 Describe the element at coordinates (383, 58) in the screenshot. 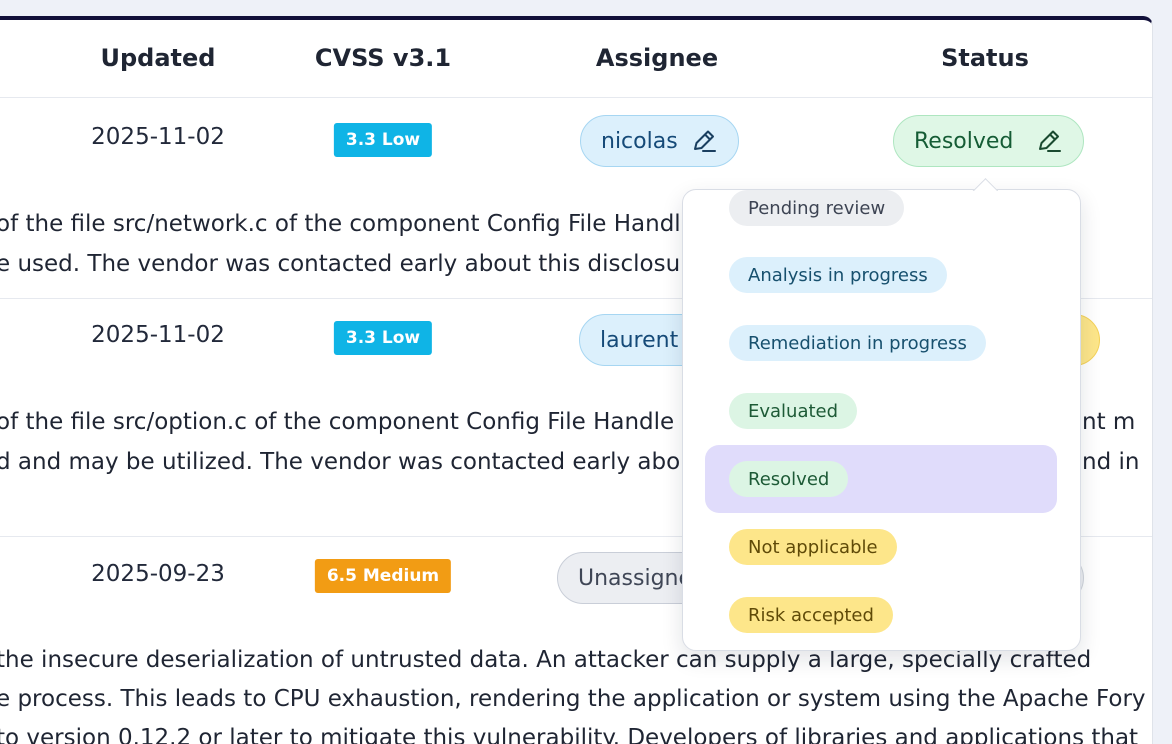

I see `column-header-cvss: CVSS v3.1` at that location.